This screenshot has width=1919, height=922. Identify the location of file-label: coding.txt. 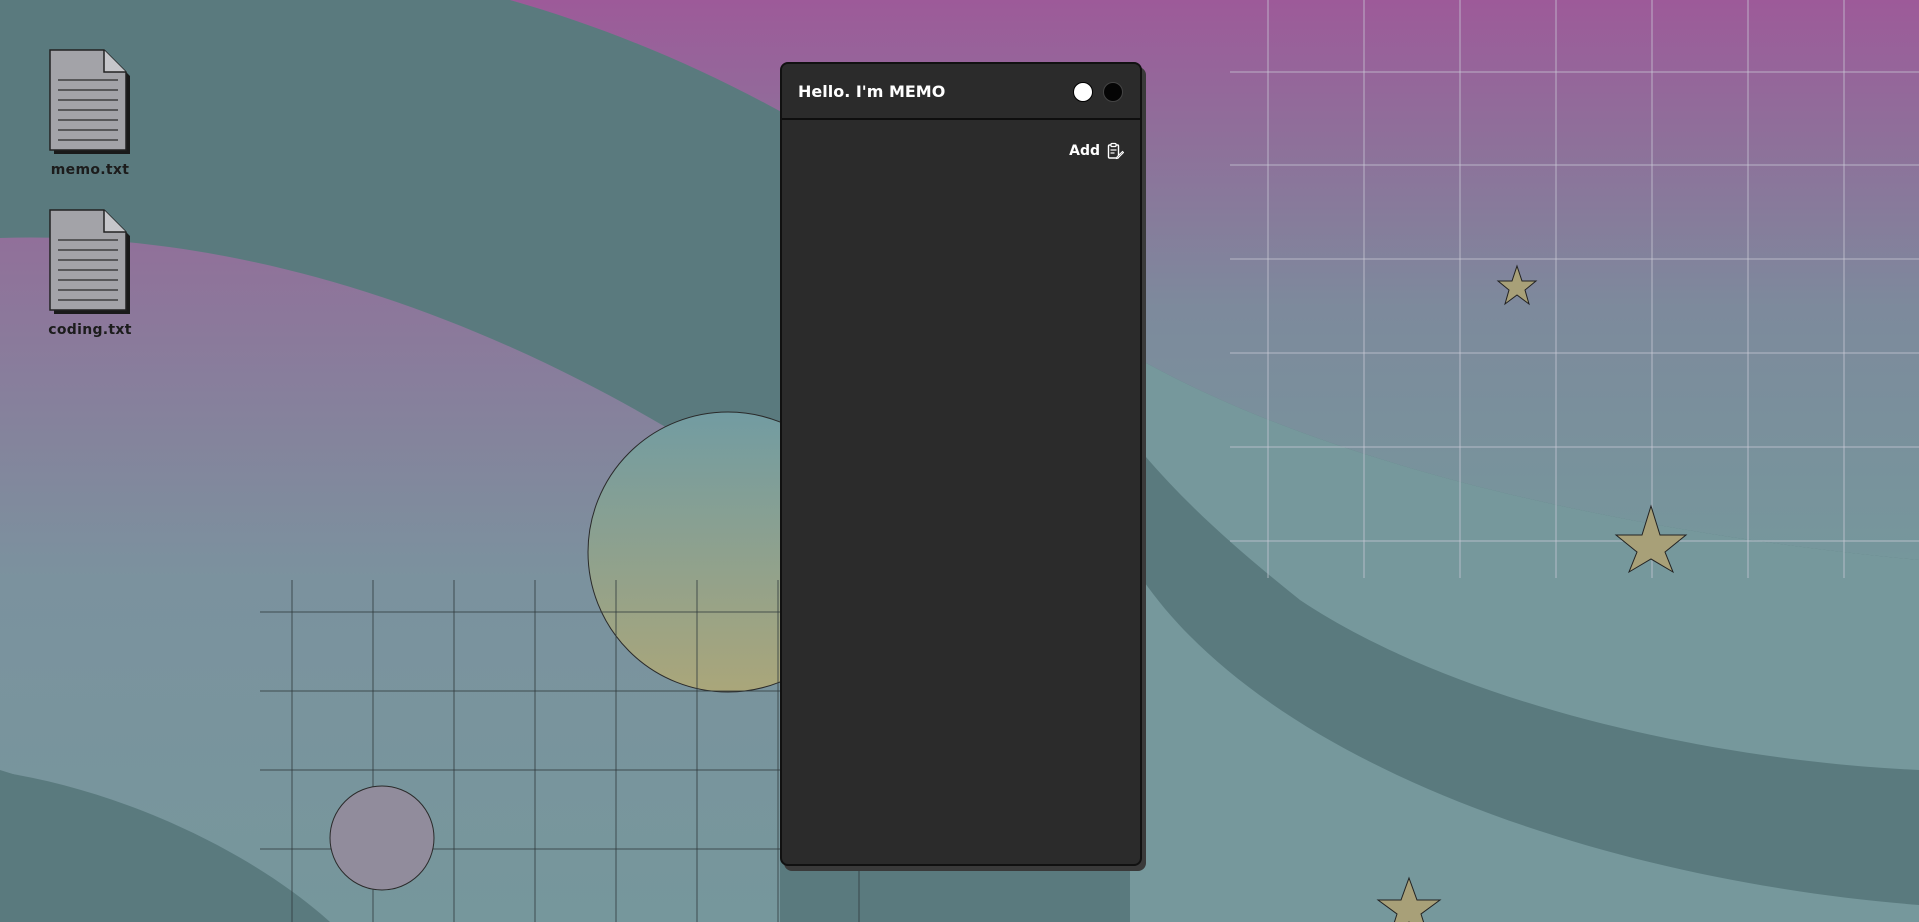
(90, 330).